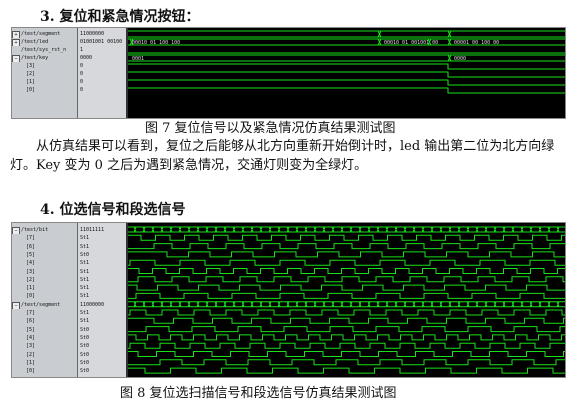  What do you see at coordinates (44, 58) in the screenshot?
I see `signal-row: −/test/key` at bounding box center [44, 58].